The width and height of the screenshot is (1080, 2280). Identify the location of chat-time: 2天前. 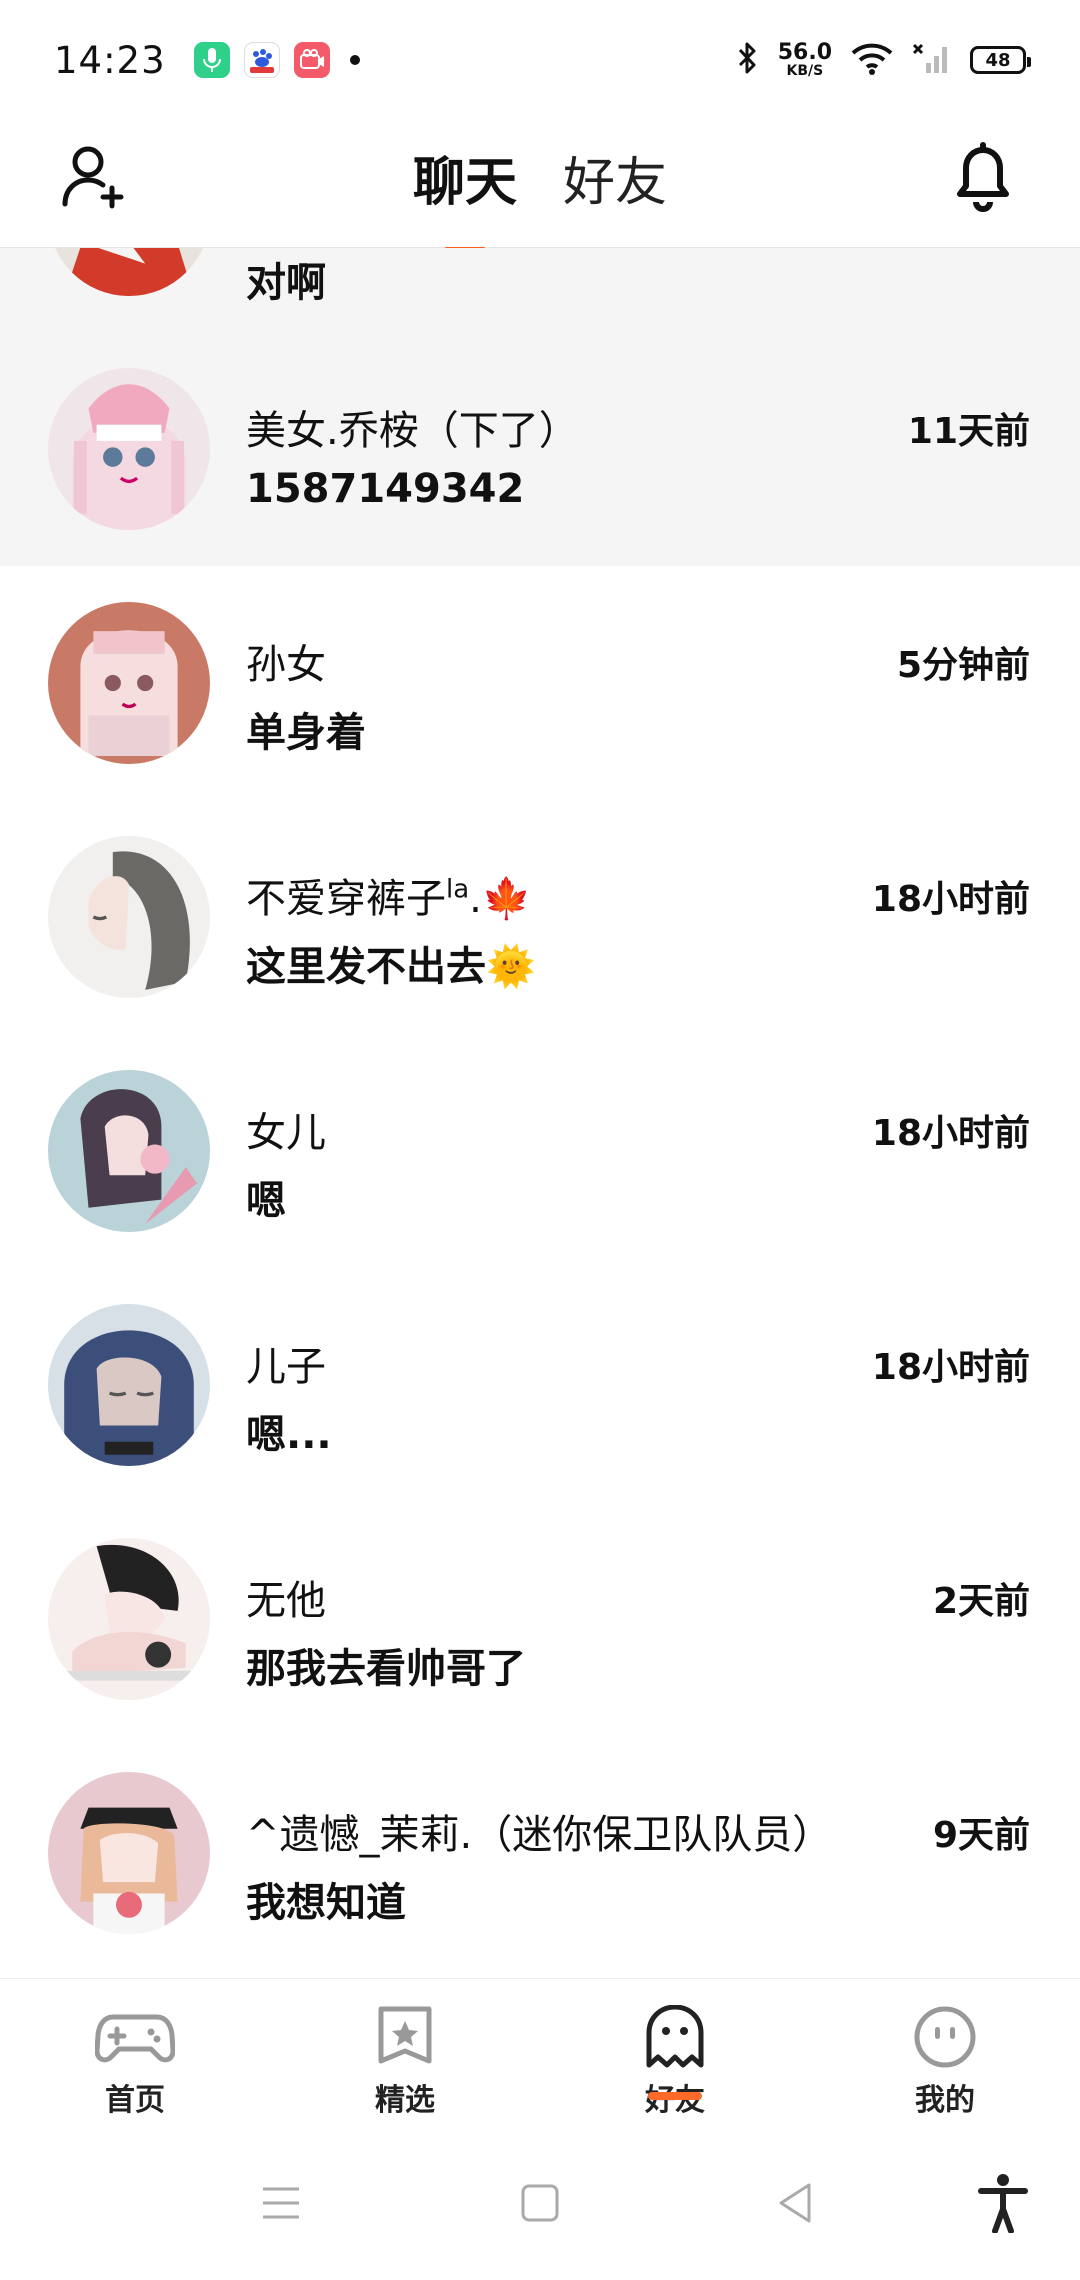
(981, 1601).